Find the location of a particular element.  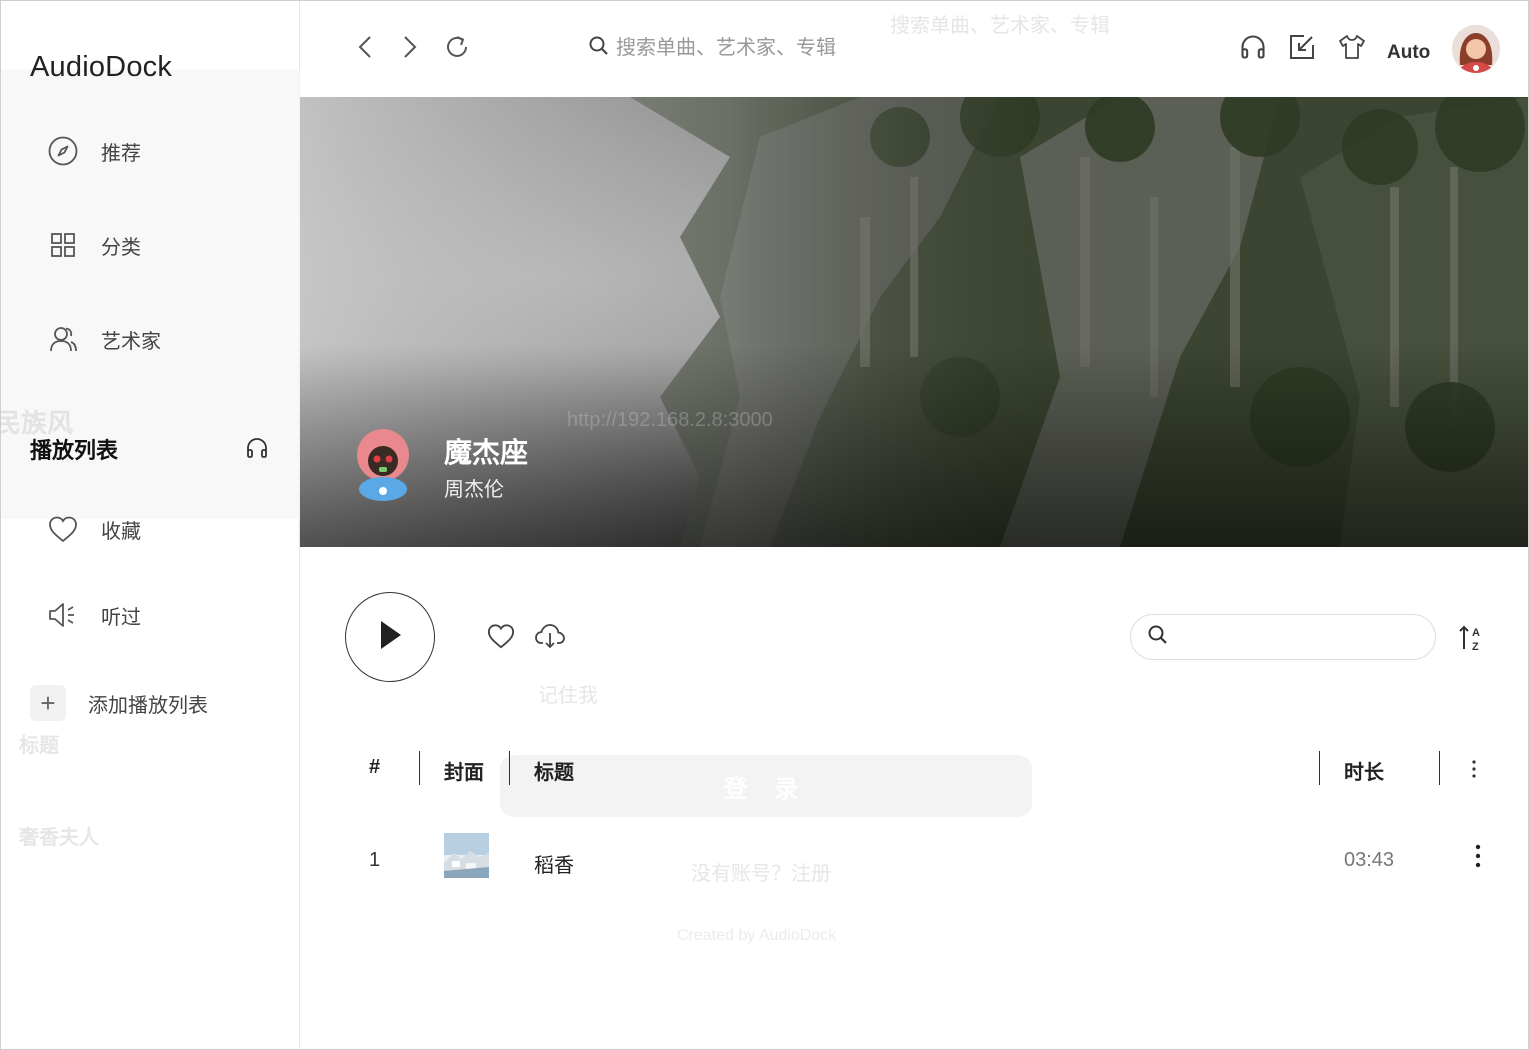

mini-player-icon is located at coordinates (1302, 49).